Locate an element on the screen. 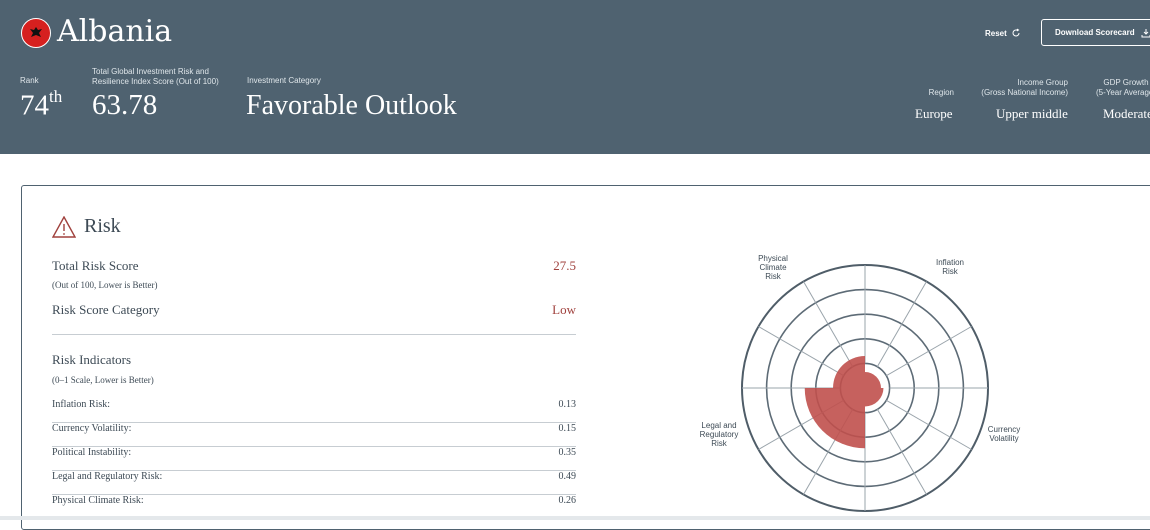 This screenshot has width=1150, height=530. risk-category-value: Low is located at coordinates (564, 309).